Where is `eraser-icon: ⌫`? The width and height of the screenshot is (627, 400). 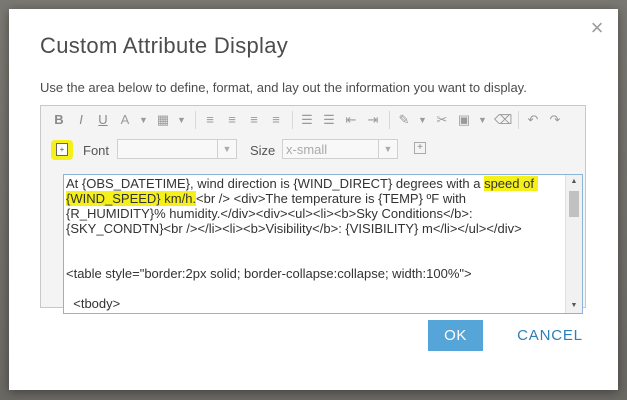 eraser-icon: ⌫ is located at coordinates (503, 120).